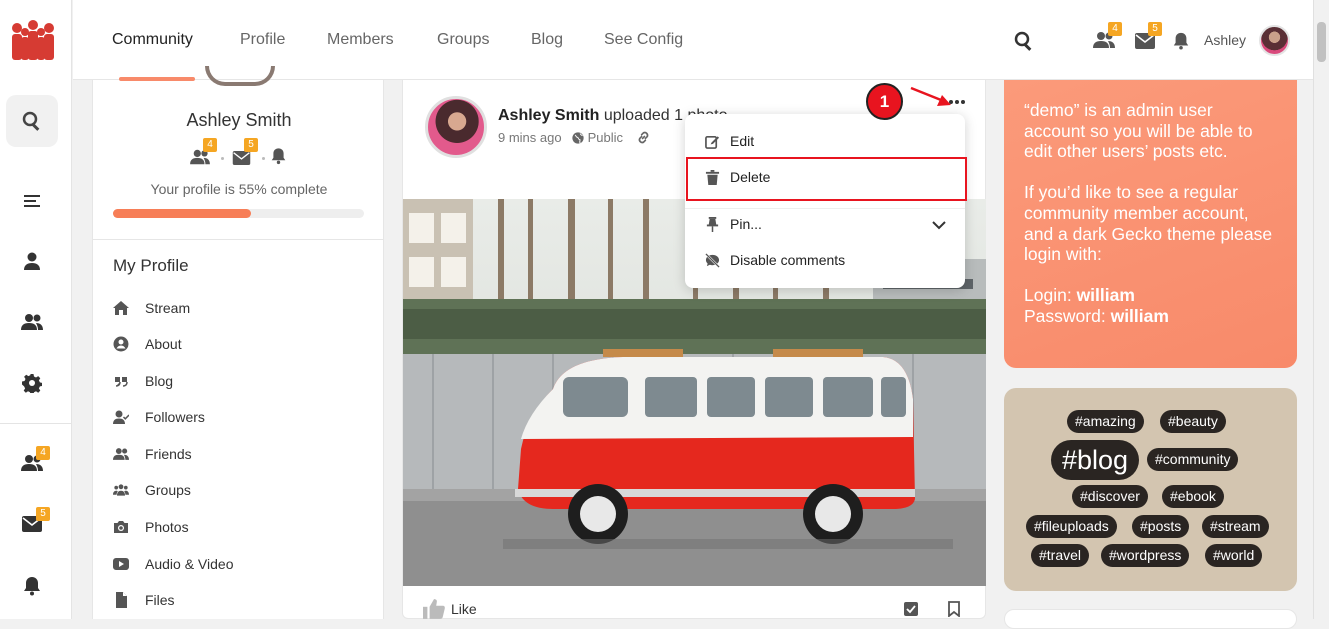 The image size is (1329, 629). What do you see at coordinates (547, 40) in the screenshot?
I see `nav-blog: Blog` at bounding box center [547, 40].